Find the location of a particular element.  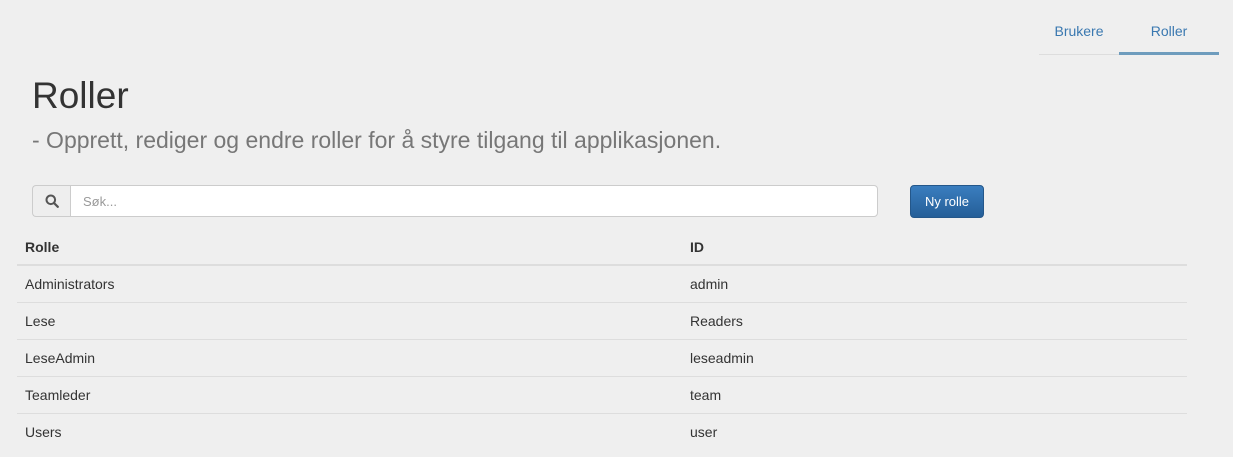

table-row: Users user is located at coordinates (602, 432).